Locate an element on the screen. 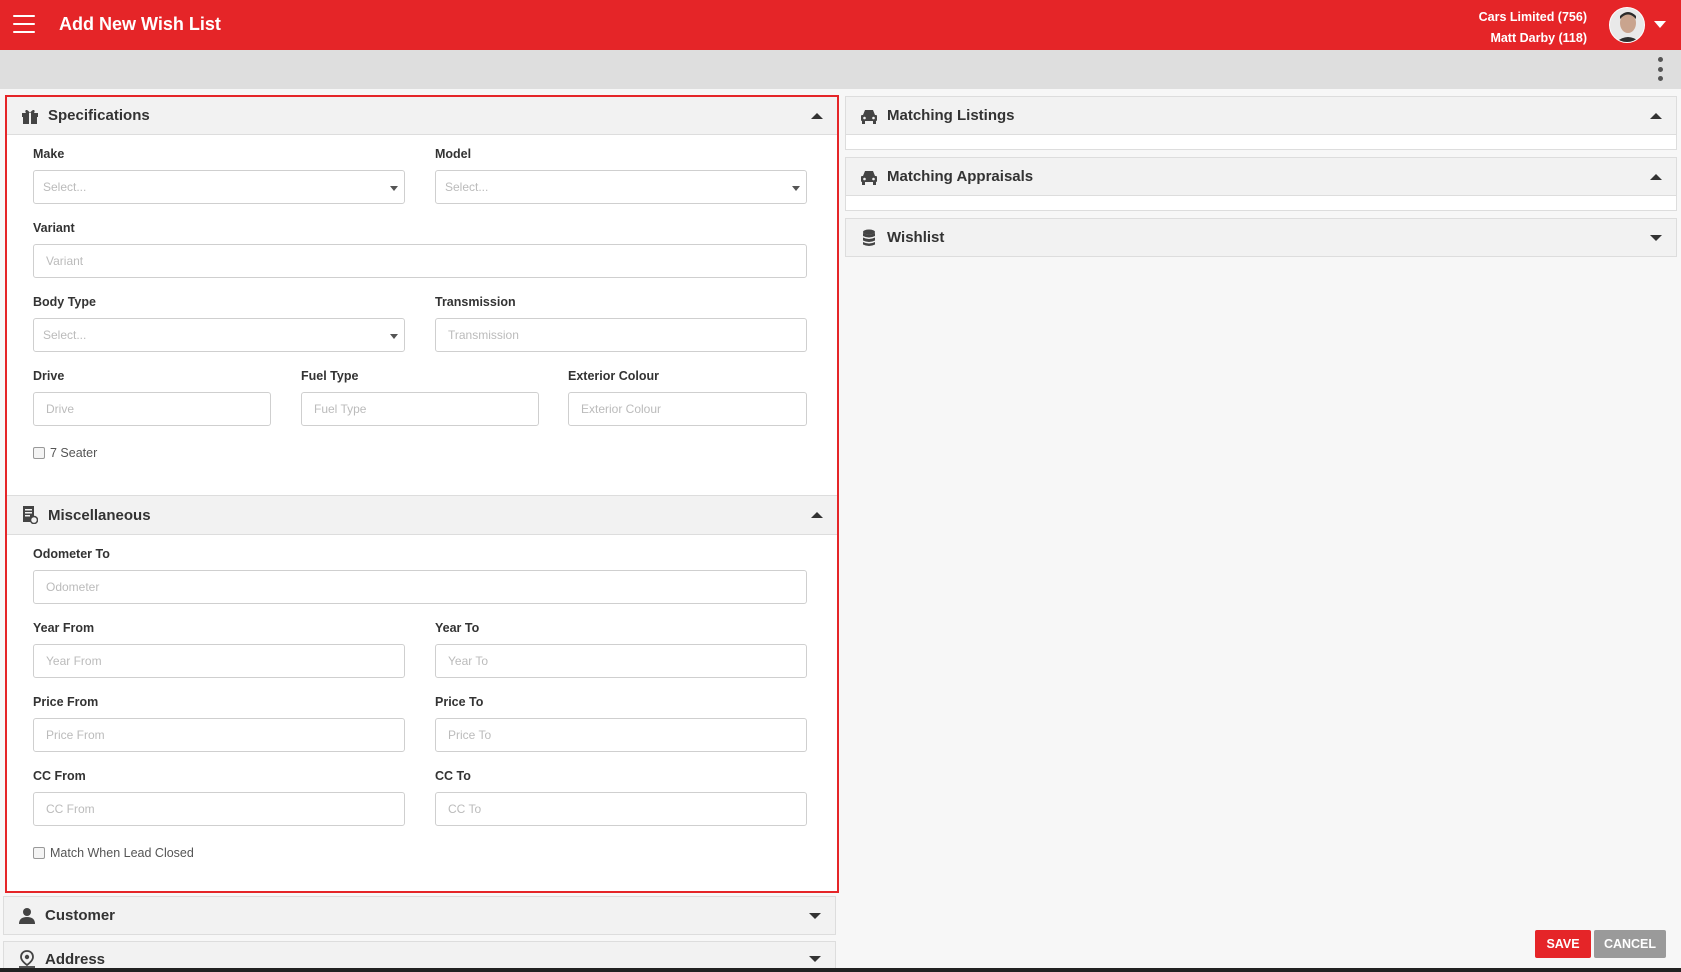  seven-seater-checkbox is located at coordinates (39, 453).